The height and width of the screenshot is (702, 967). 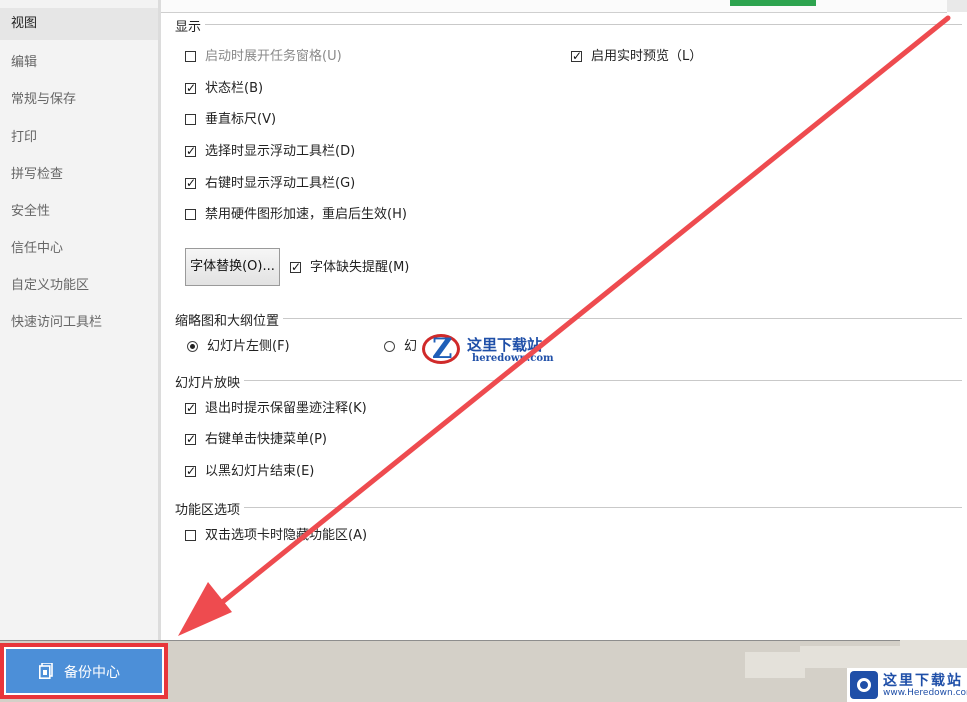 I want to click on section-title-ribbon-options: 功能区选项, so click(x=210, y=508).